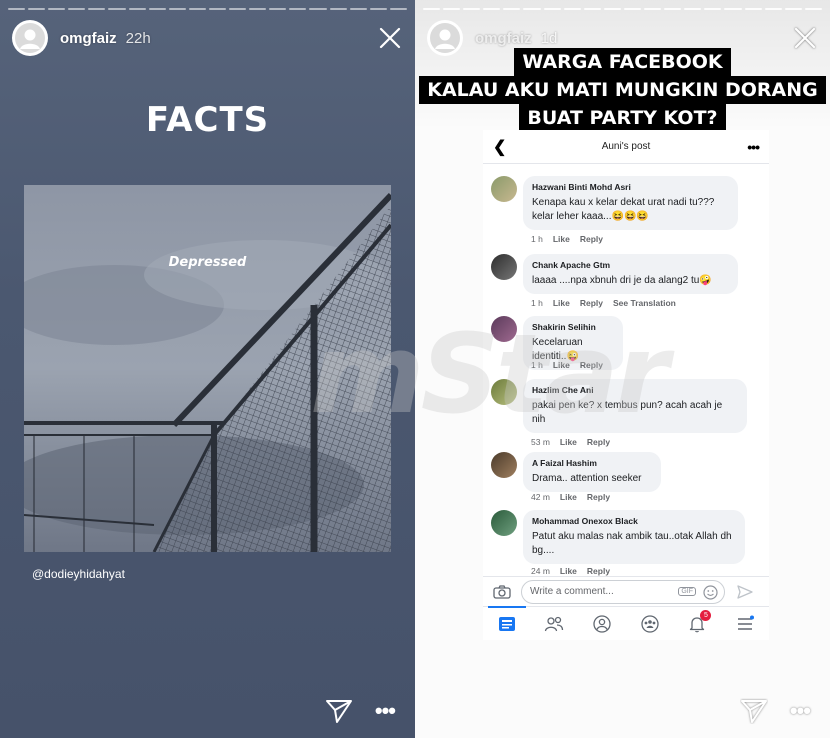 This screenshot has height=738, width=830. Describe the element at coordinates (687, 591) in the screenshot. I see `gif-button: GIF` at that location.